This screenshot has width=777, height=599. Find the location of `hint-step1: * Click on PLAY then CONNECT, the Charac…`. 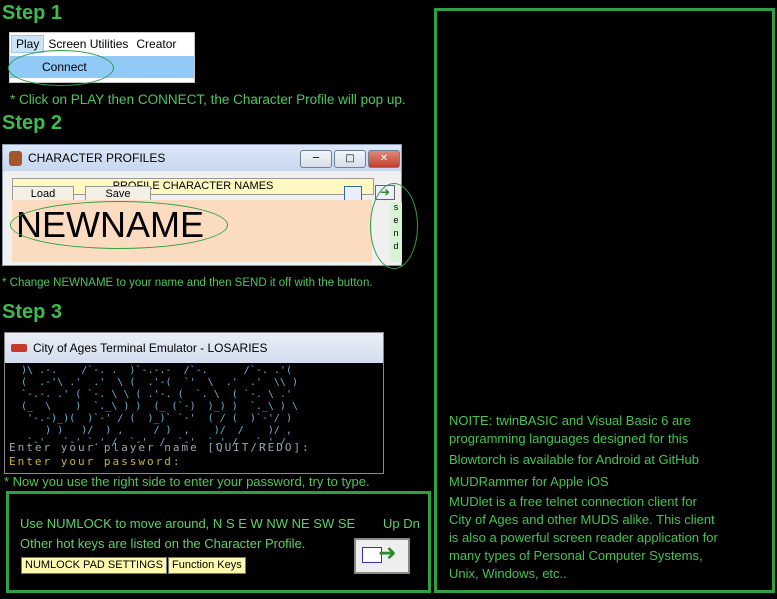

hint-step1: * Click on PLAY then CONNECT, the Charac… is located at coordinates (208, 99).